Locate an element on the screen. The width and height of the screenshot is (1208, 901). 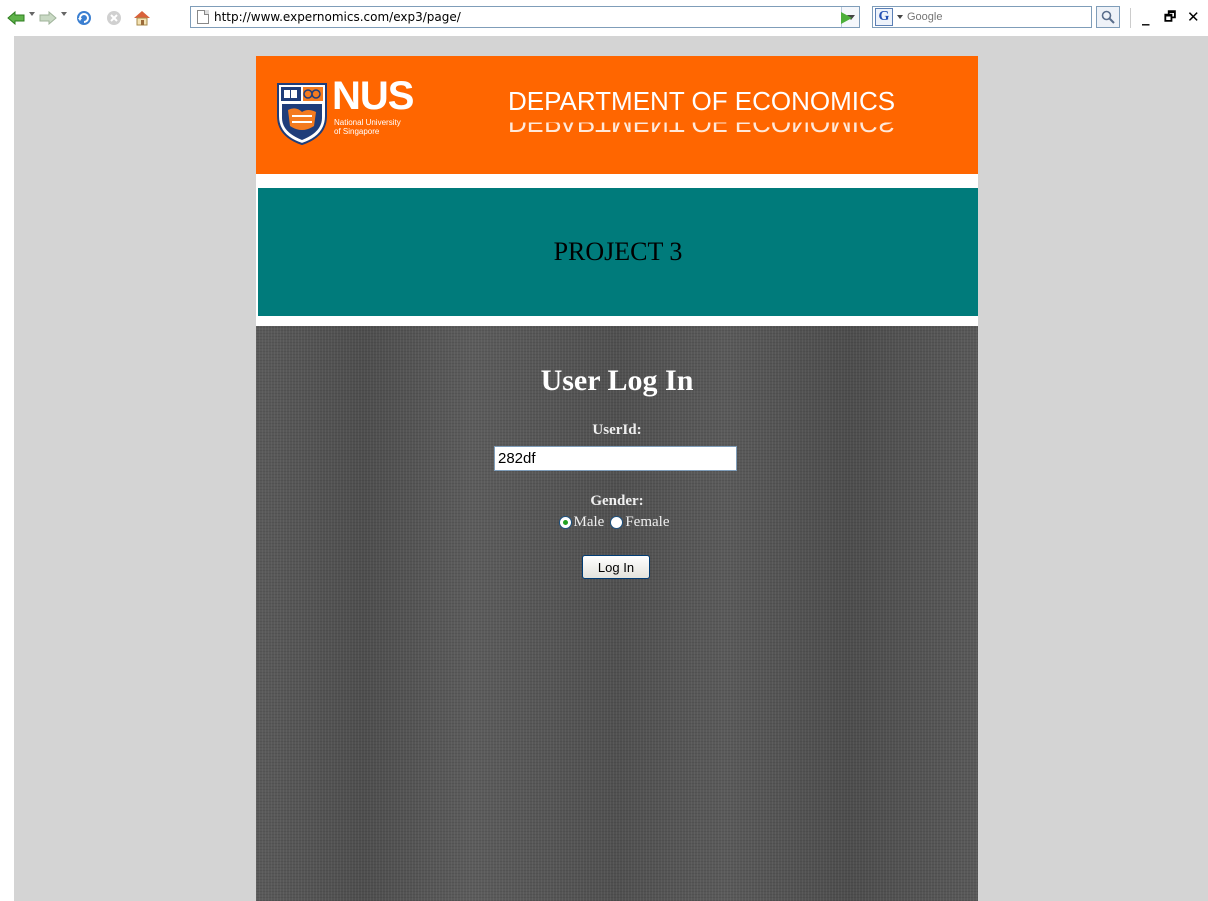
gender-label-male: Male is located at coordinates (589, 522).